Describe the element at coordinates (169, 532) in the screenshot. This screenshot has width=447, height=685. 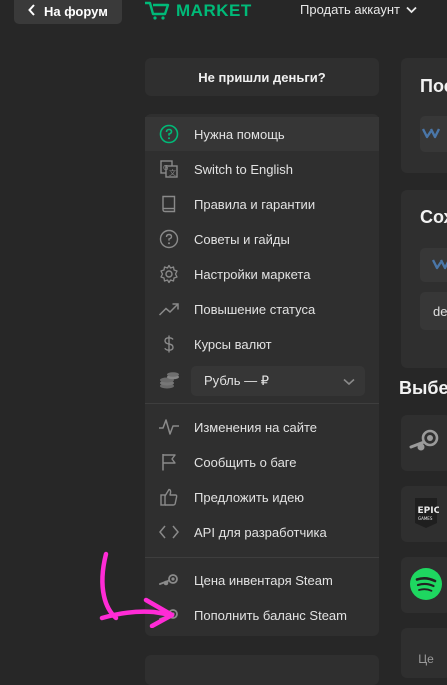
I see `code-icon` at that location.